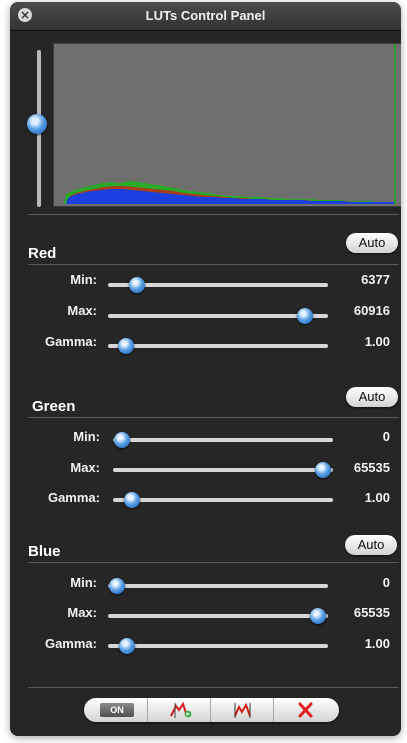 This screenshot has height=743, width=407. Describe the element at coordinates (83, 582) in the screenshot. I see `blue-min-label: Min:` at that location.